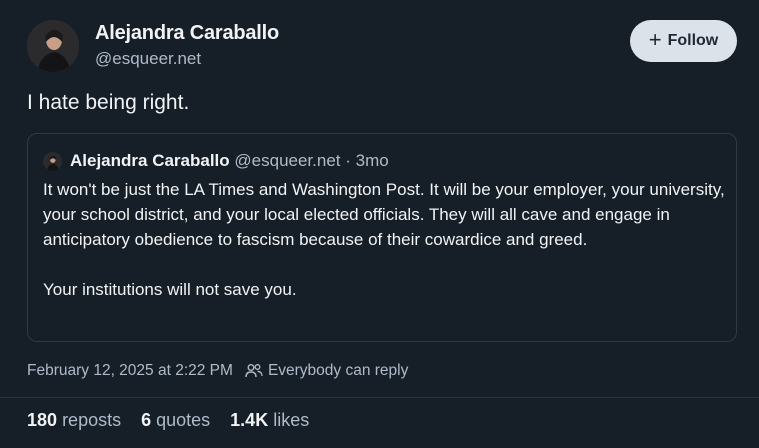 Image resolution: width=759 pixels, height=448 pixels. I want to click on quoted-author-handle: @esqueer.net, so click(287, 160).